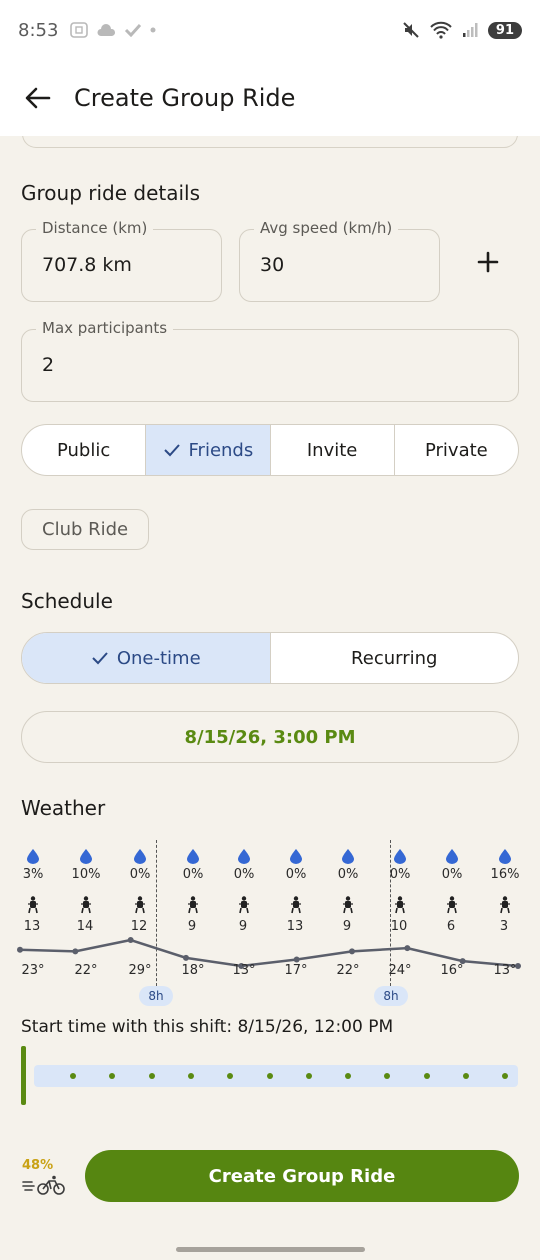 The image size is (540, 1260). Describe the element at coordinates (85, 529) in the screenshot. I see `club-ride-chip: Club Ride` at that location.